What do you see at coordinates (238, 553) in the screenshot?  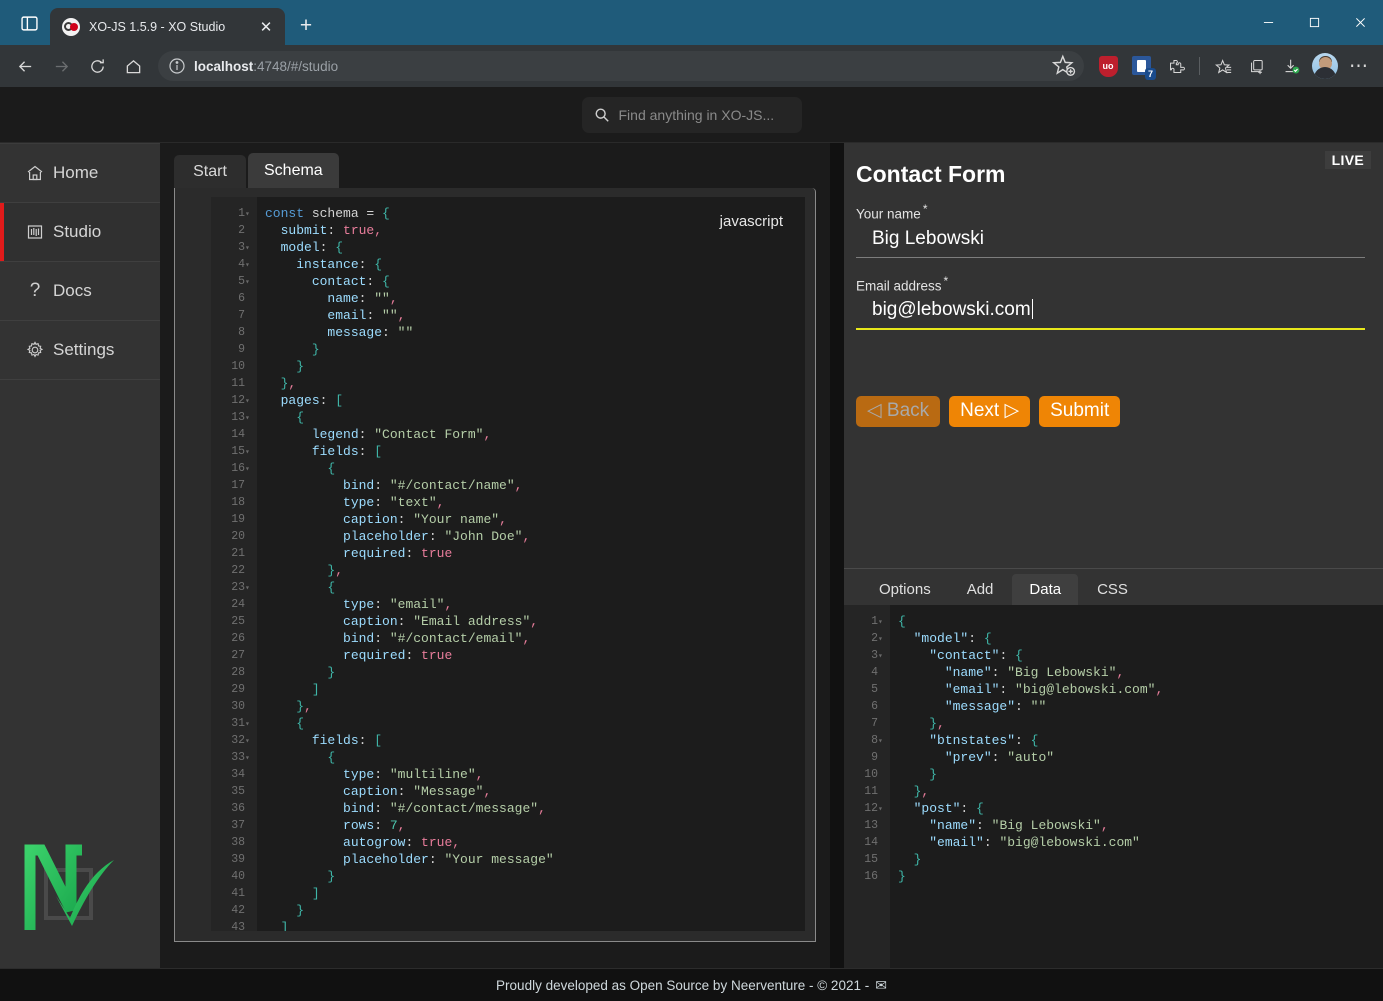 I see `line-number: 21` at bounding box center [238, 553].